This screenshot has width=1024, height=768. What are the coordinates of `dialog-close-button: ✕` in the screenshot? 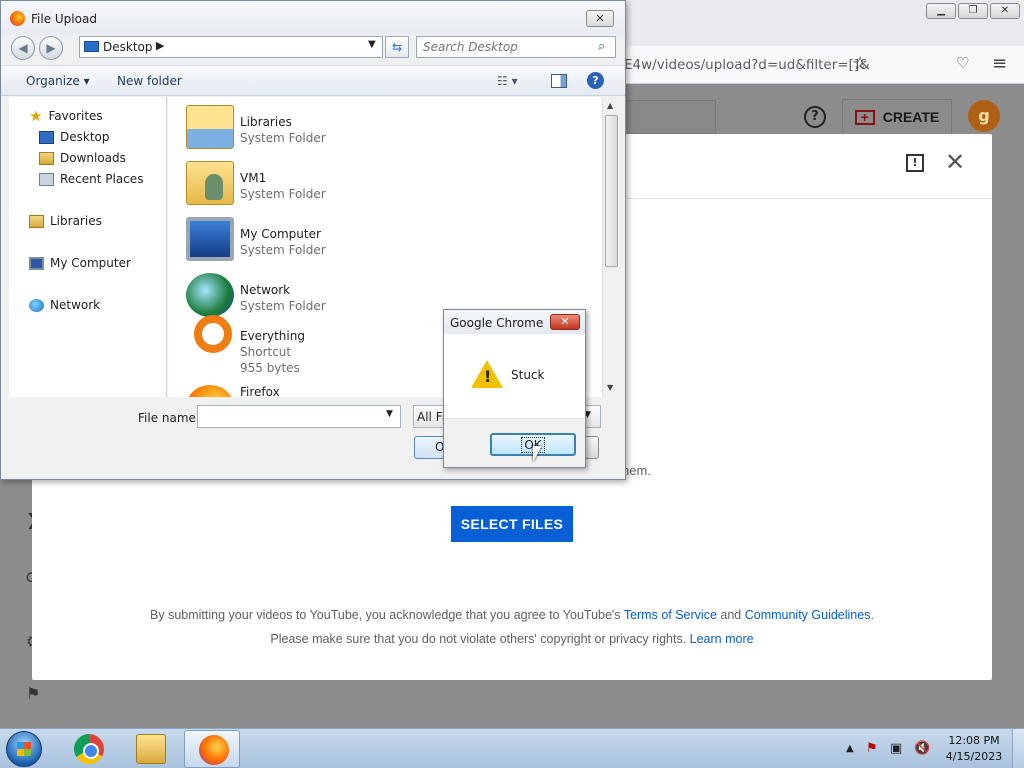 It's located at (600, 18).